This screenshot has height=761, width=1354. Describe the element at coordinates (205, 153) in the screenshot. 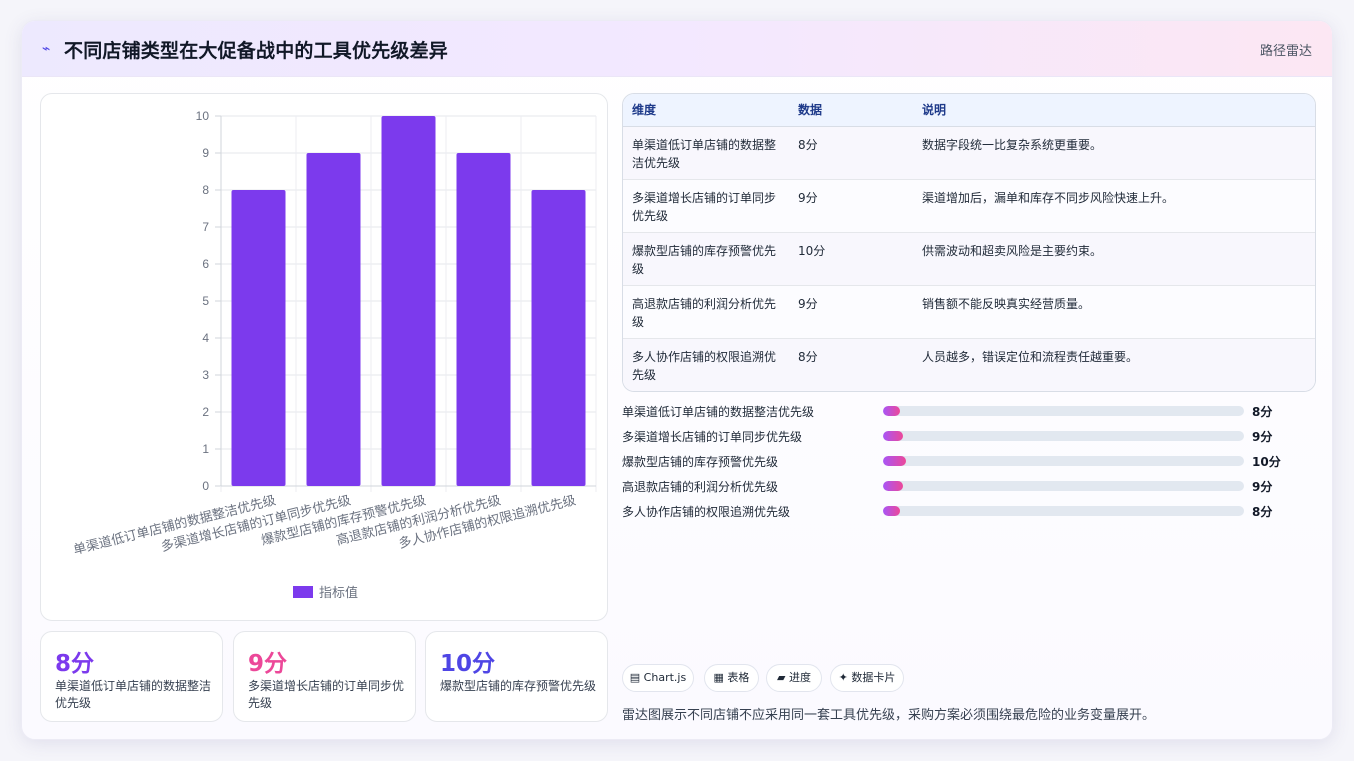

I see `y-tick-label: 9` at that location.